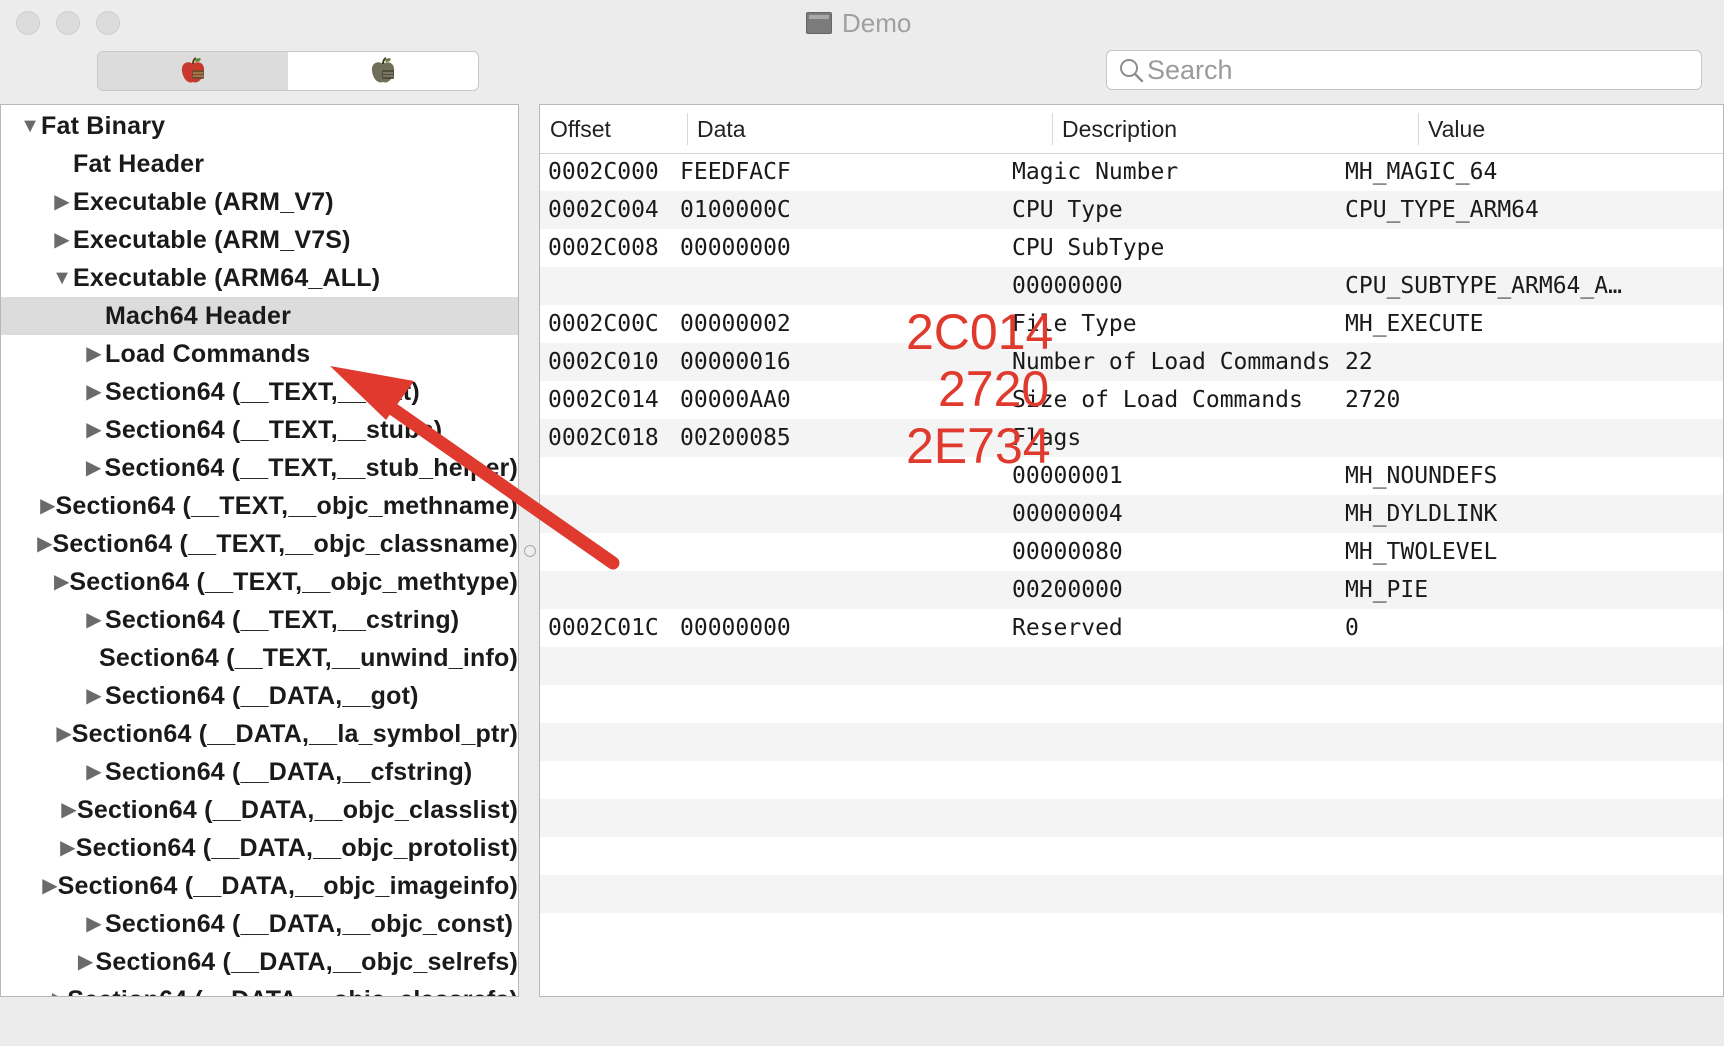 The image size is (1724, 1046). Describe the element at coordinates (259, 962) in the screenshot. I see `outline-item: ▶ Section64 (__DATA,__objc_selrefs)` at that location.